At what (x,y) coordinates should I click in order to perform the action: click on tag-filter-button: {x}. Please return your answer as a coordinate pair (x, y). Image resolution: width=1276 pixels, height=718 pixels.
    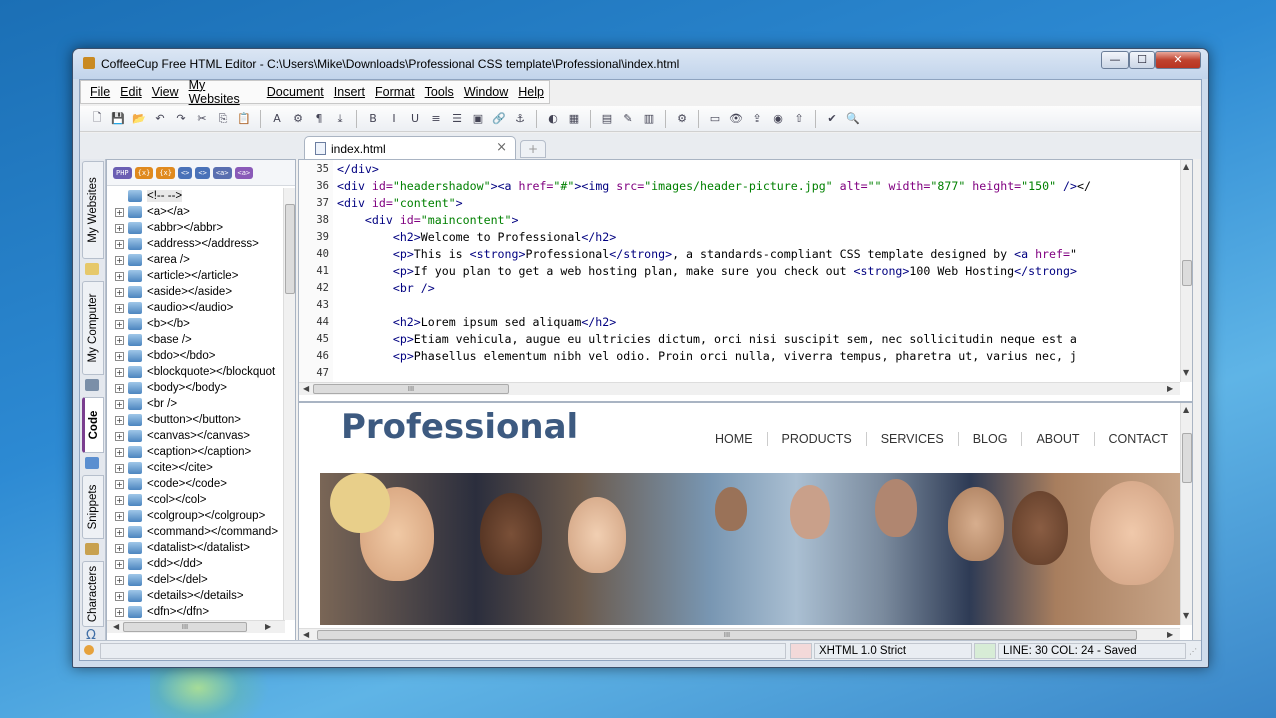
    Looking at the image, I should click on (165, 172).